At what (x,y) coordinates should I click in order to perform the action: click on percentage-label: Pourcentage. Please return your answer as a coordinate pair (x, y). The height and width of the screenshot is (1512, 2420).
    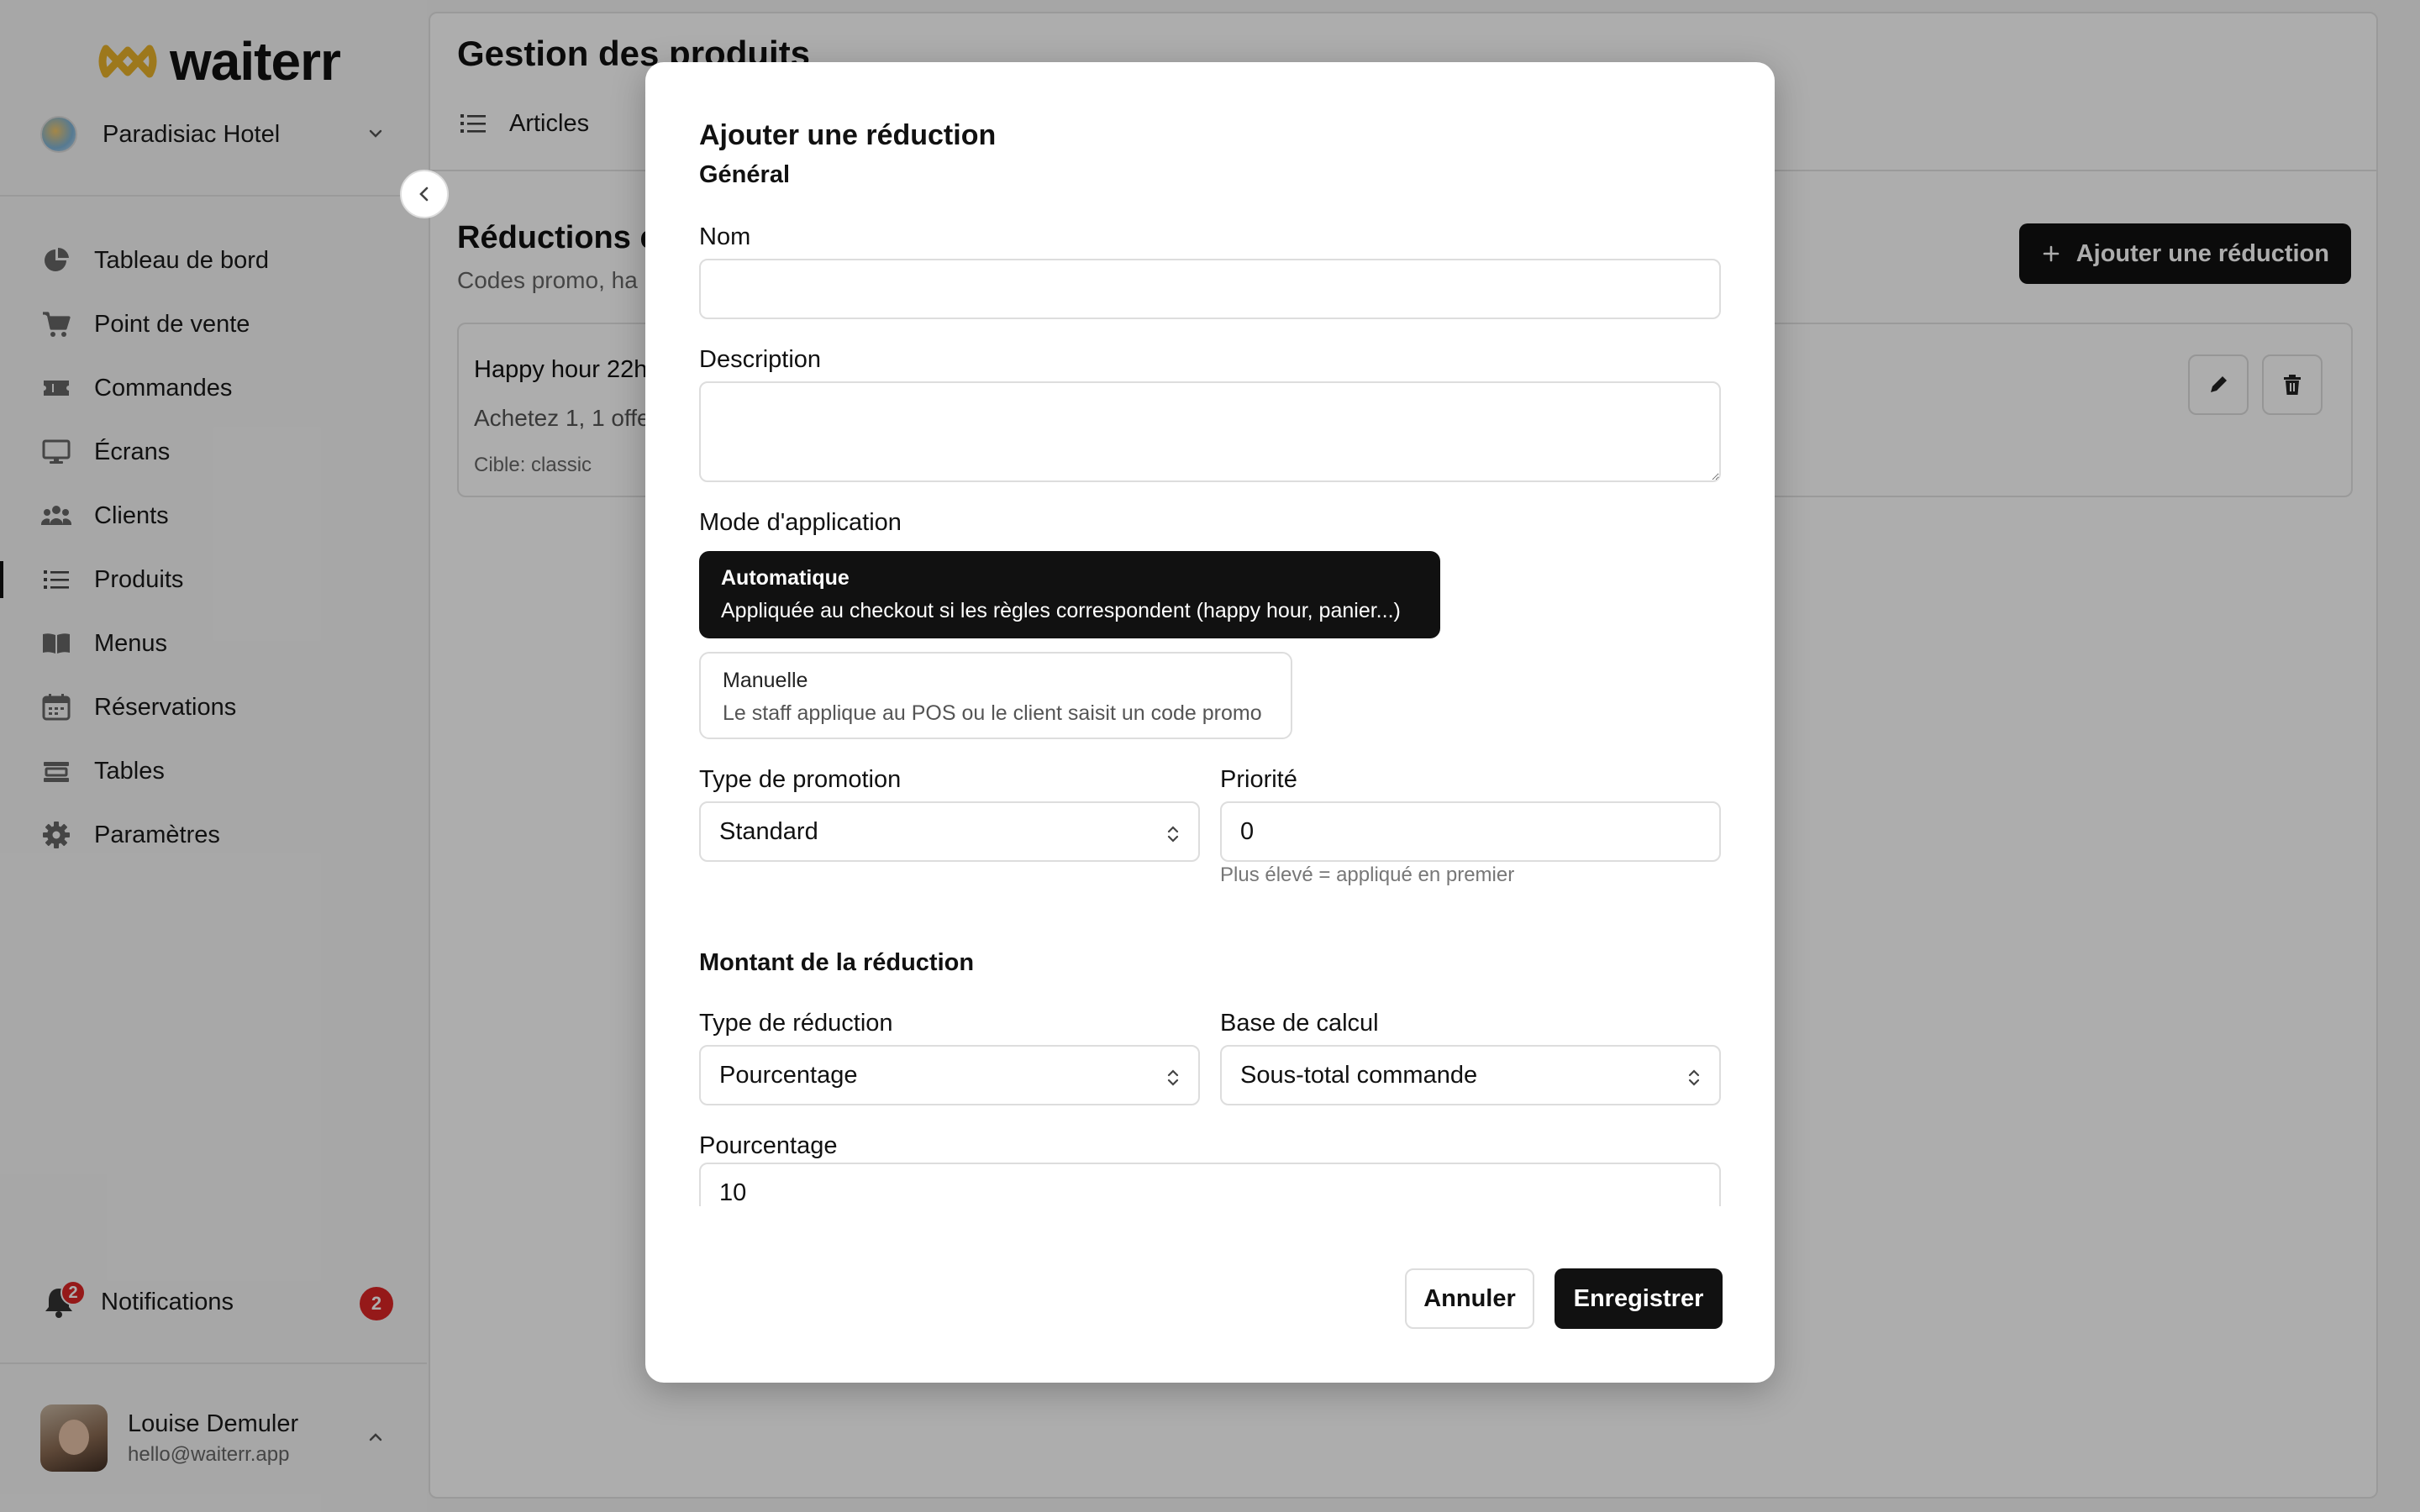
    Looking at the image, I should click on (768, 1145).